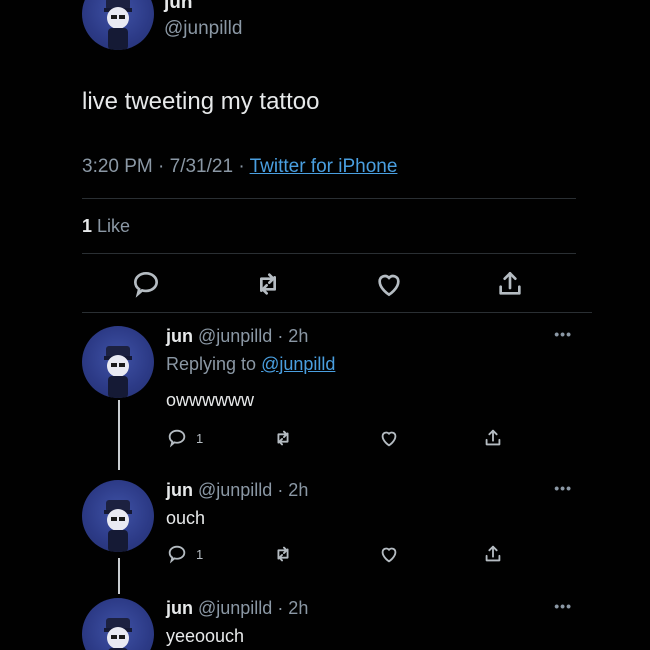  What do you see at coordinates (186, 518) in the screenshot?
I see `reply-text: ouch` at bounding box center [186, 518].